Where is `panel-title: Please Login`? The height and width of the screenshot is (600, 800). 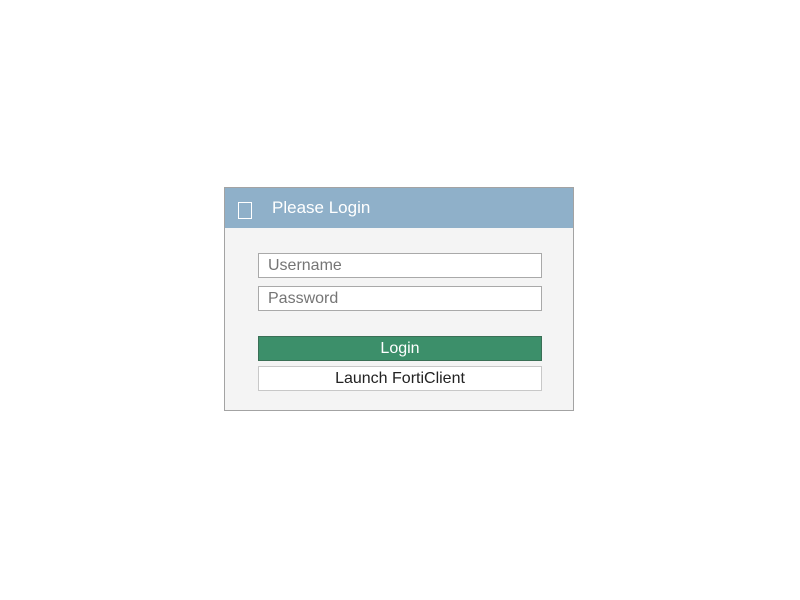
panel-title: Please Login is located at coordinates (321, 207).